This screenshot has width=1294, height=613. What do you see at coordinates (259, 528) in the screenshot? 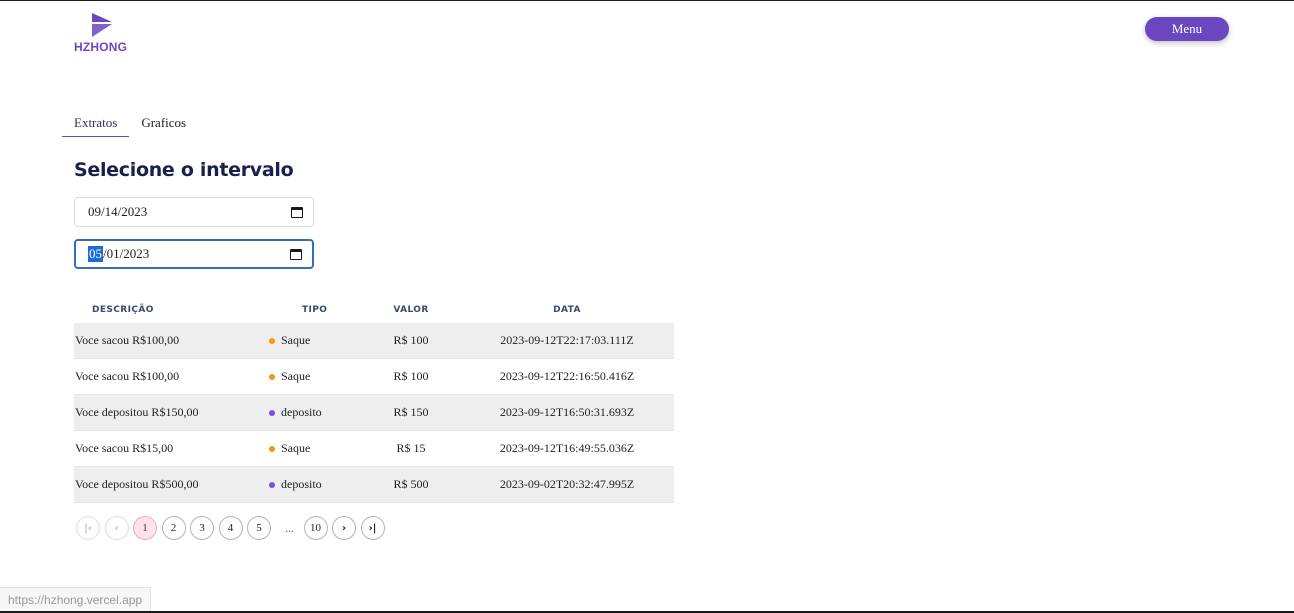
I see `page-button-5: 5` at bounding box center [259, 528].